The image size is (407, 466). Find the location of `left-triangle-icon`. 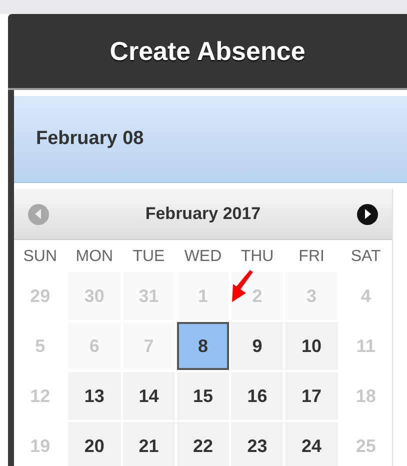

left-triangle-icon is located at coordinates (38, 214).